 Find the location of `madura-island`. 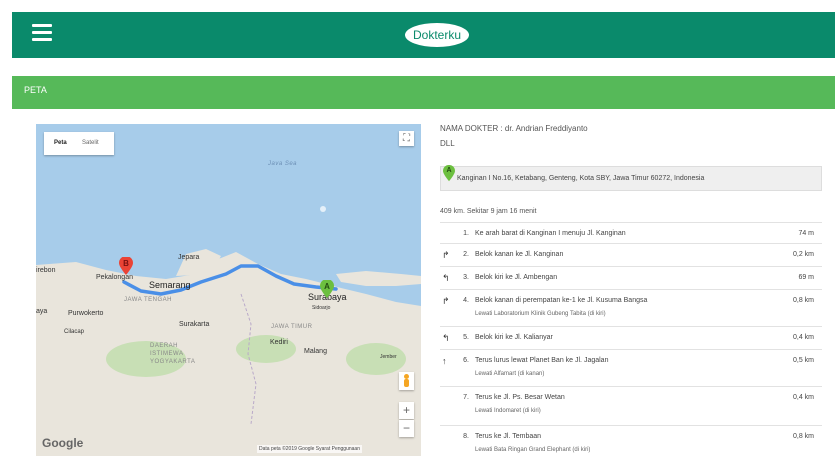

madura-island is located at coordinates (378, 278).